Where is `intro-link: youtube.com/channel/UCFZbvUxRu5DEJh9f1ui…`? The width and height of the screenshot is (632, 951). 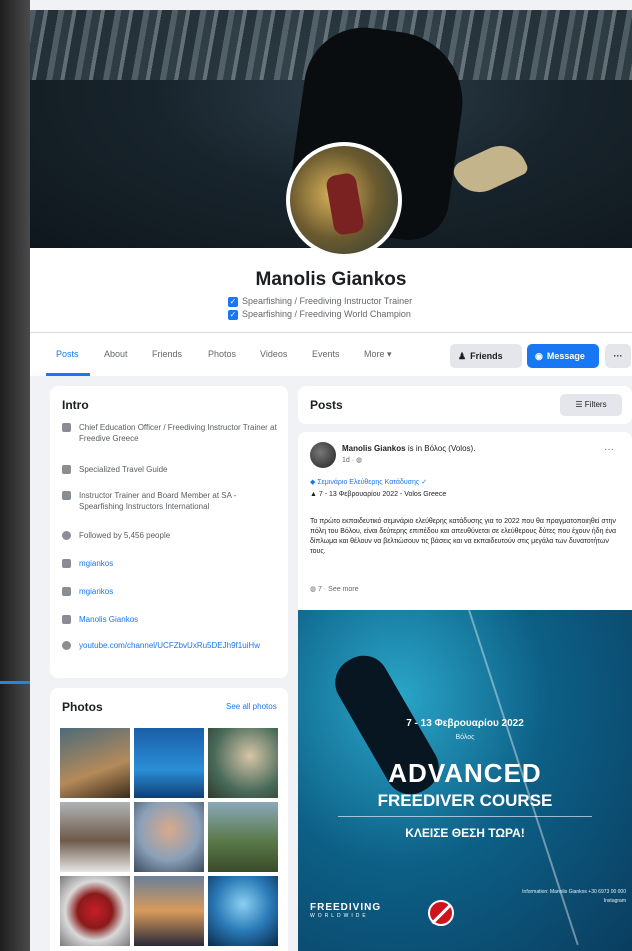 intro-link: youtube.com/channel/UCFZbvUxRu5DEJh9f1ui… is located at coordinates (169, 645).